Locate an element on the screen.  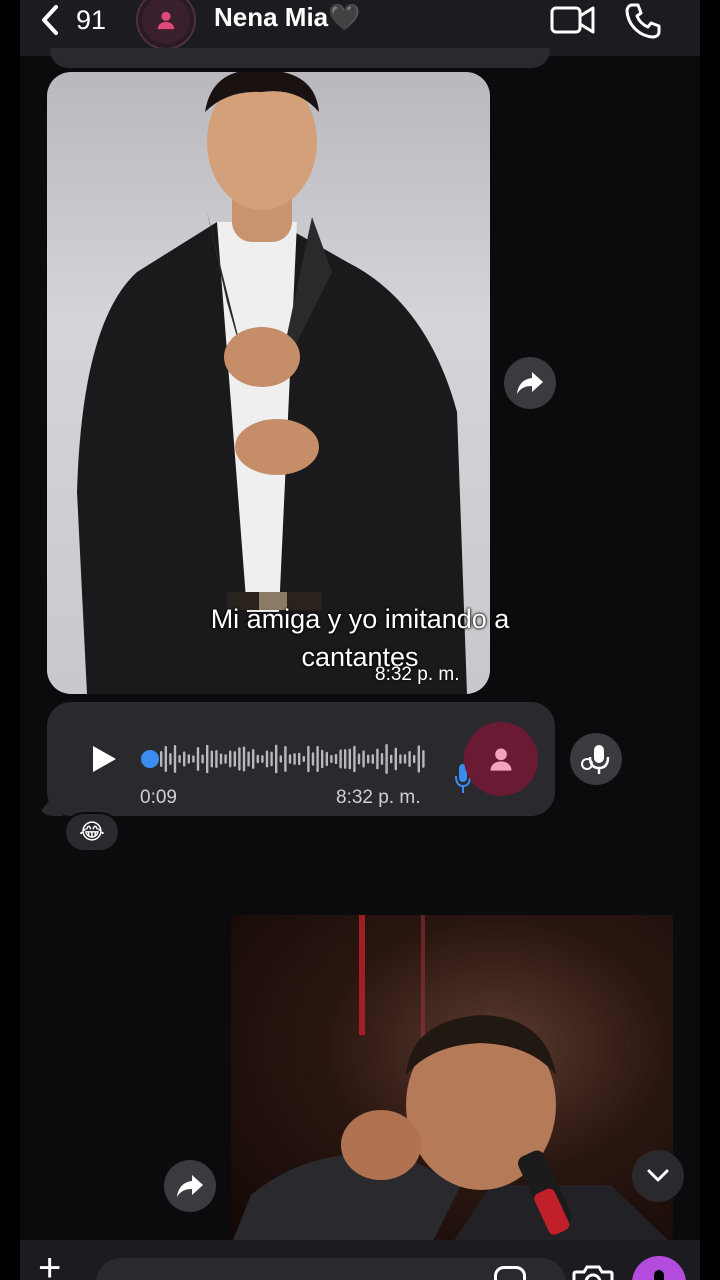
transcribe-button is located at coordinates (596, 759).